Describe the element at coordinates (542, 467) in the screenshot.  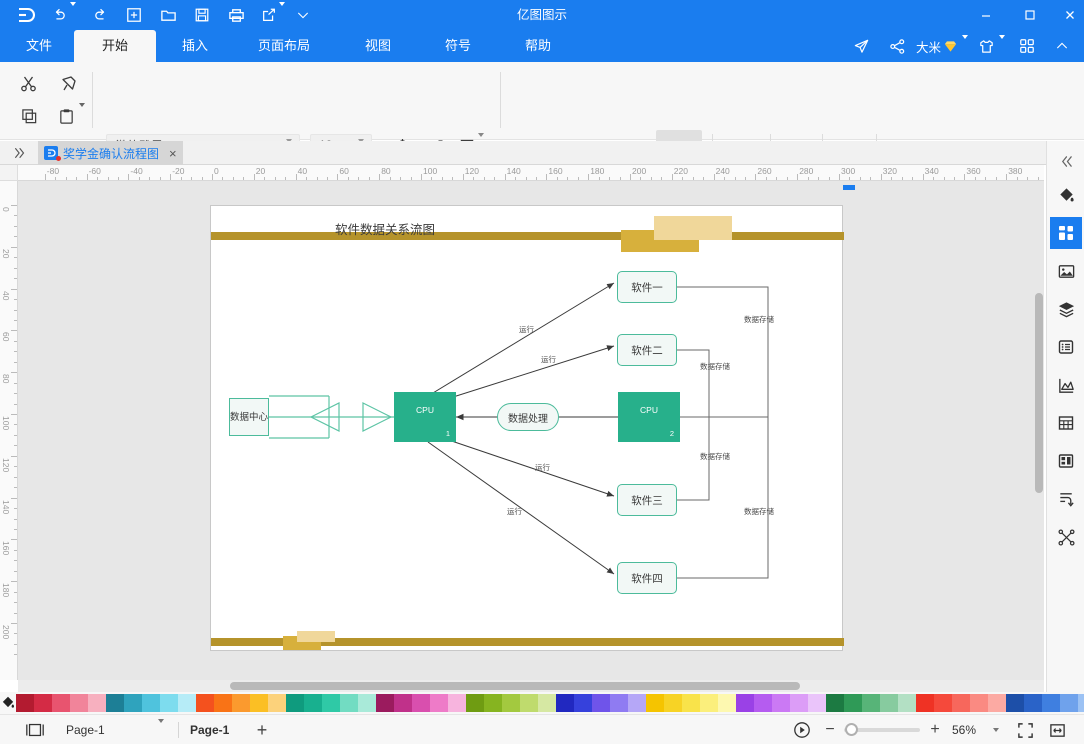
I see `edge-label-run-3: 运行` at that location.